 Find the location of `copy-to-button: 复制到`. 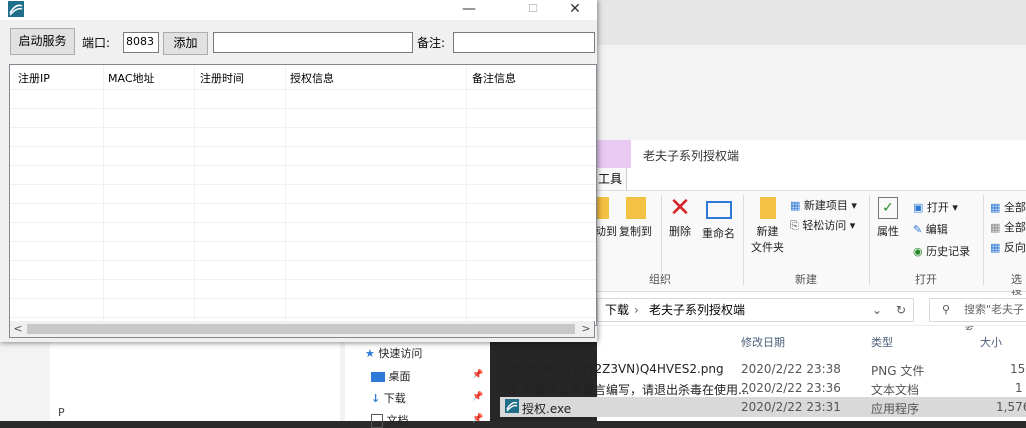

copy-to-button: 复制到 is located at coordinates (635, 218).